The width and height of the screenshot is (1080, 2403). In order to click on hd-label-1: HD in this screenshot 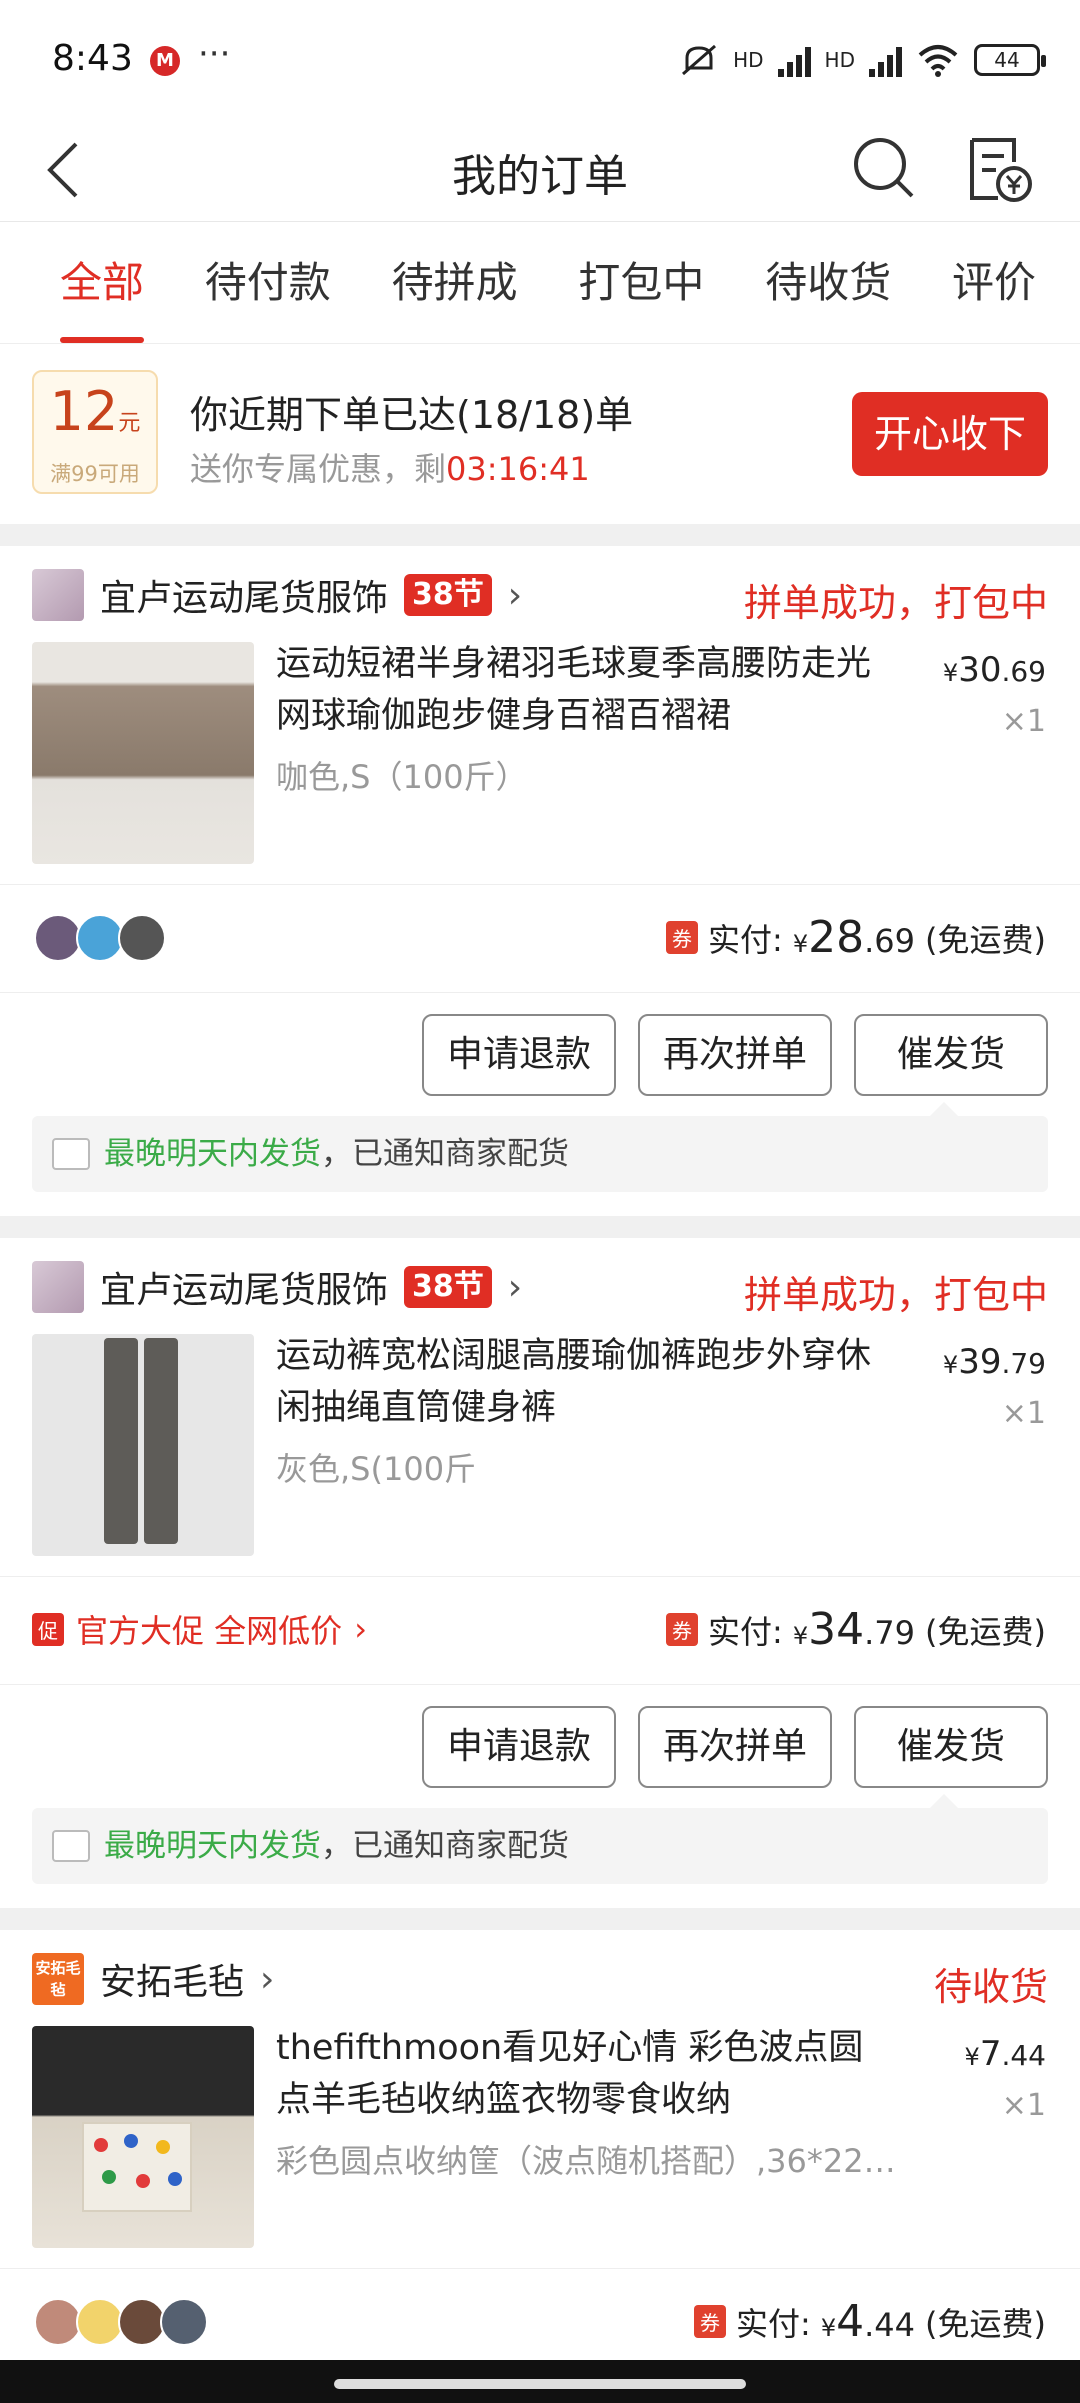, I will do `click(748, 60)`.